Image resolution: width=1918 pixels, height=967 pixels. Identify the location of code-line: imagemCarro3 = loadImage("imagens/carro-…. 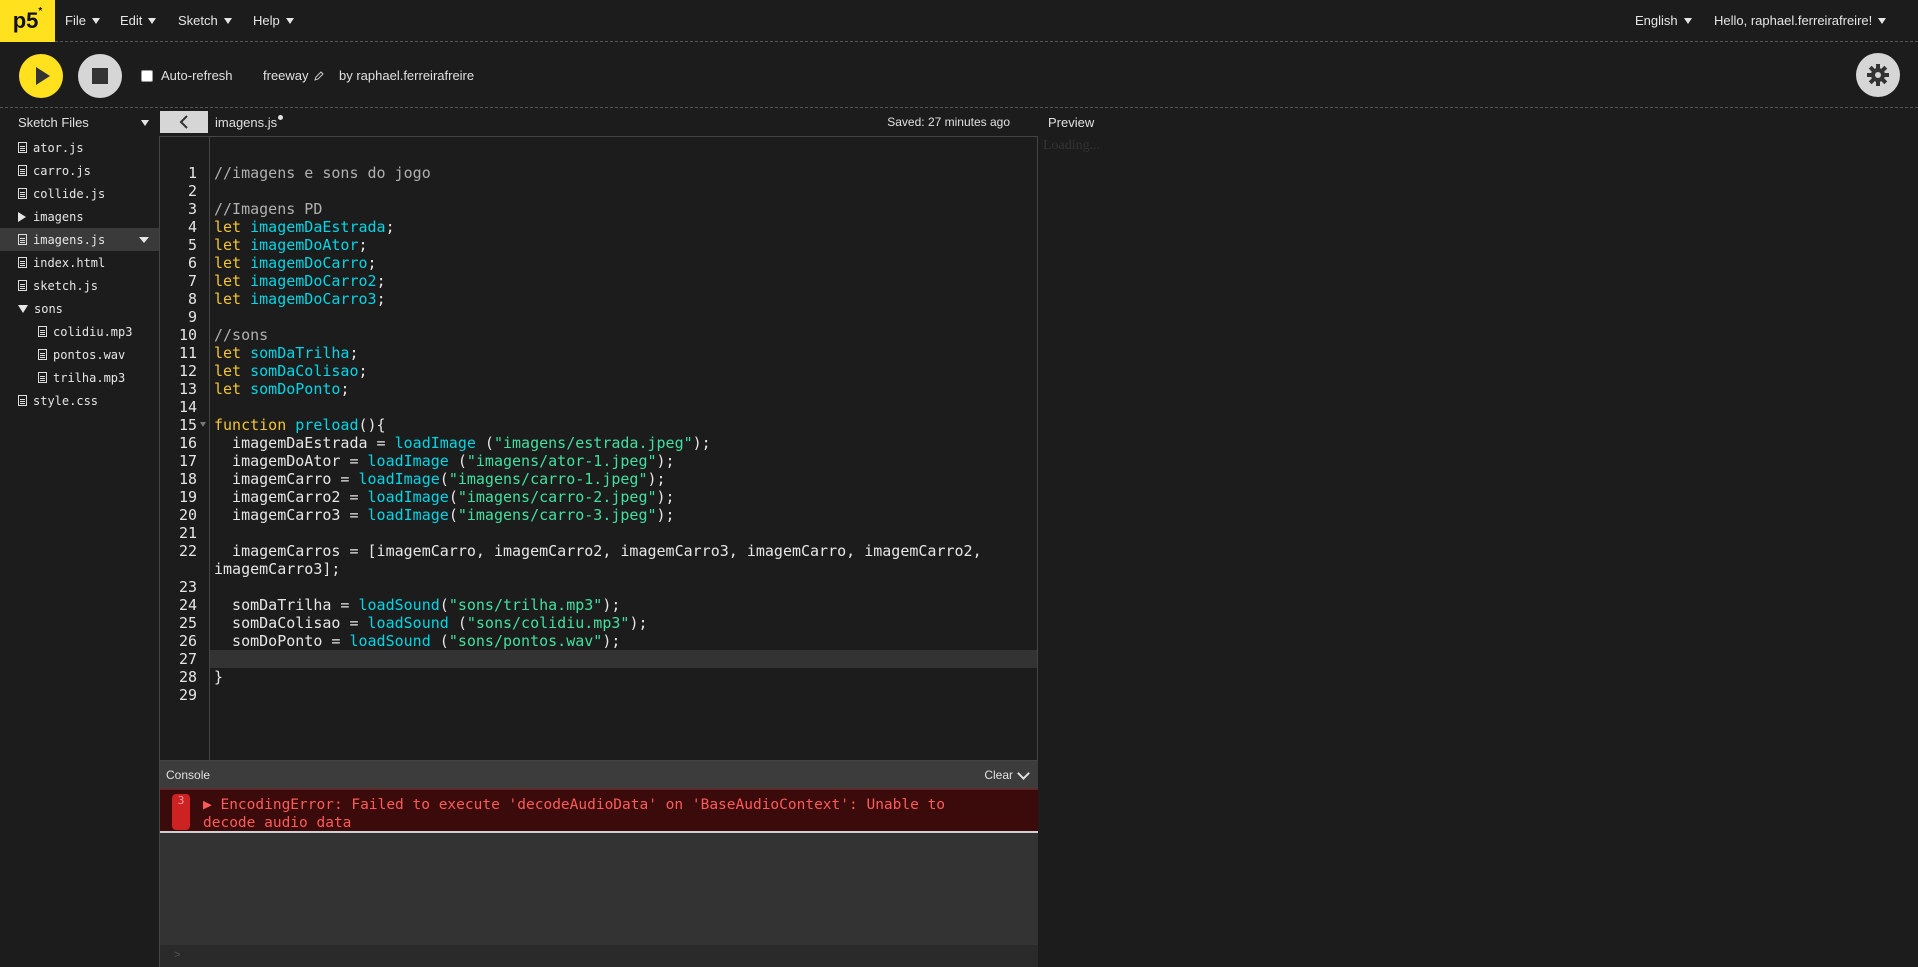
(625, 515).